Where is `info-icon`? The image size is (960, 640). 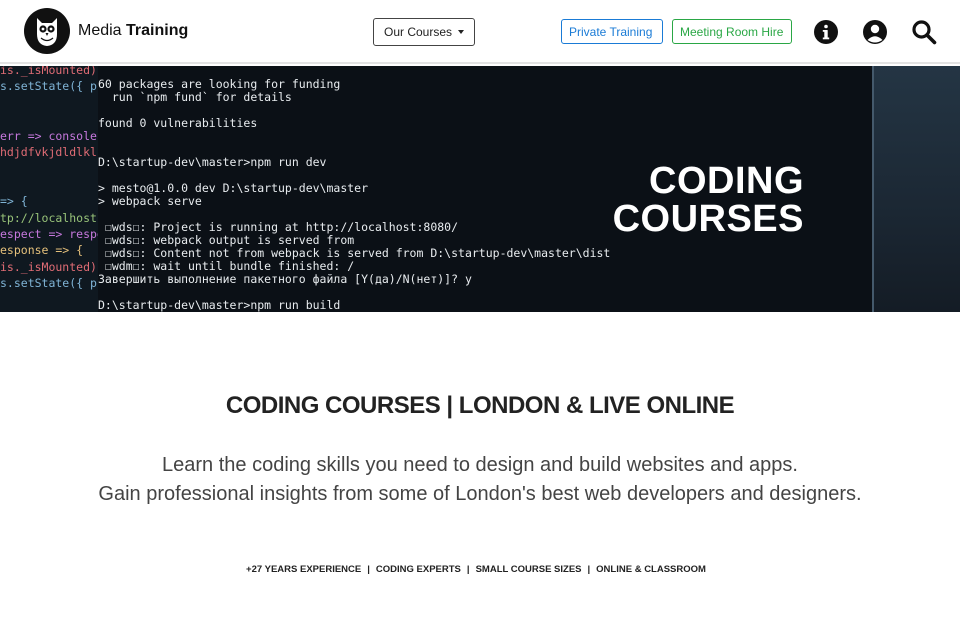 info-icon is located at coordinates (826, 32).